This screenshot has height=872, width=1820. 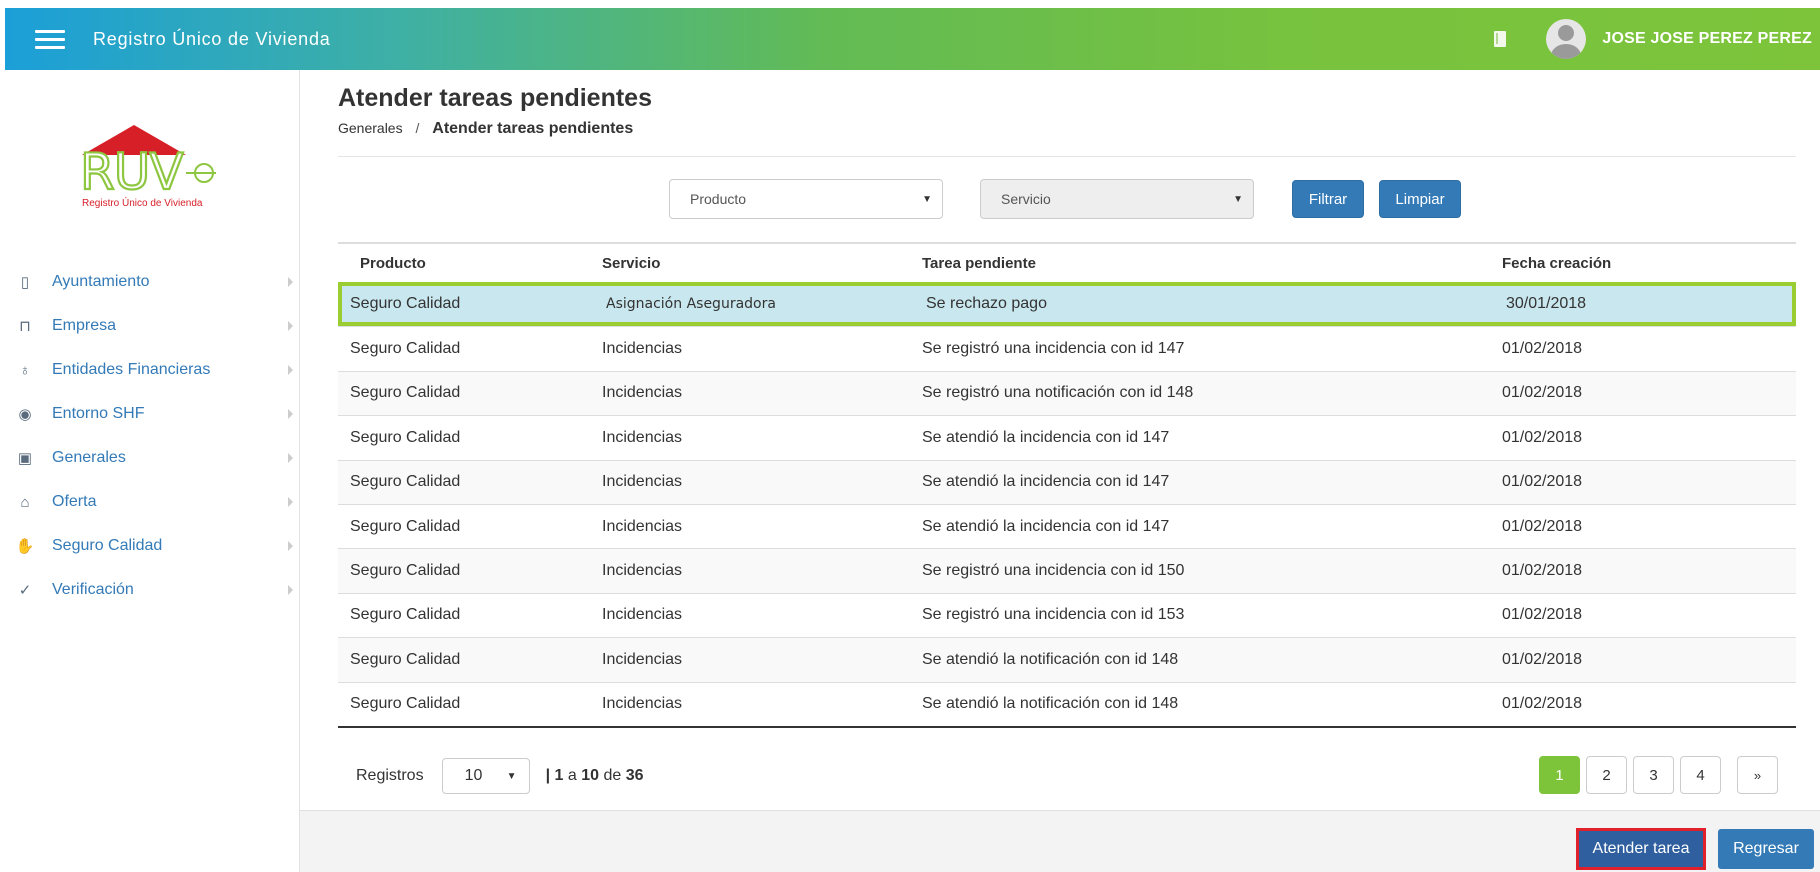 I want to click on menu-icon, so click(x=50, y=39).